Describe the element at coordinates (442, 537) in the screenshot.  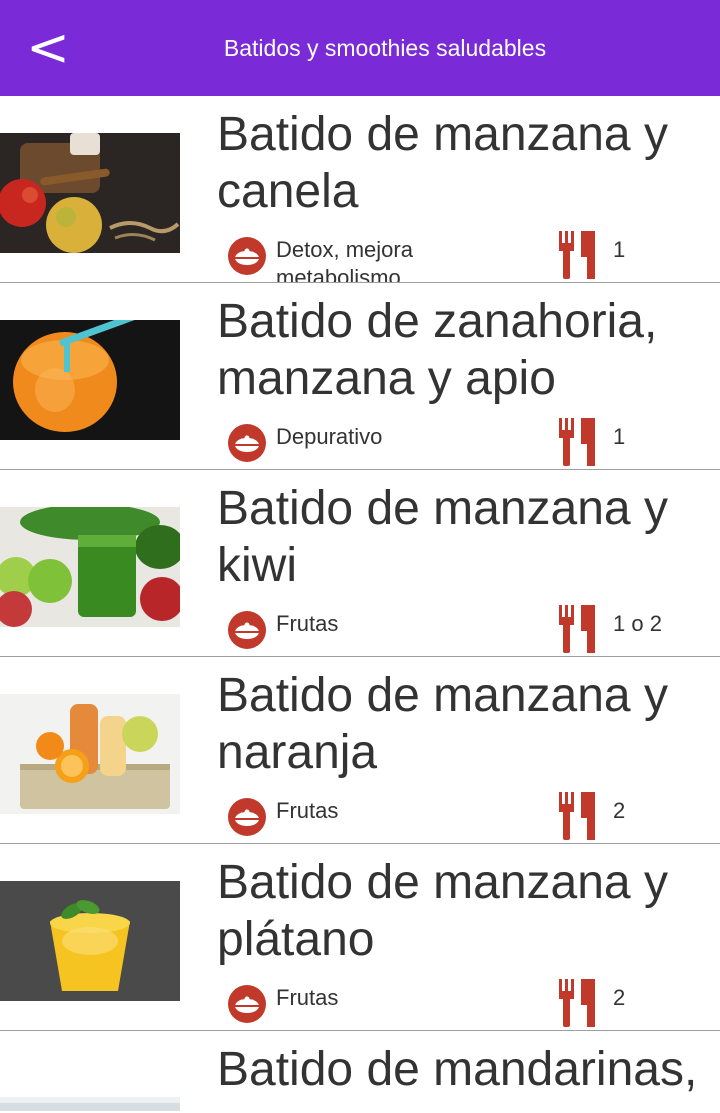
I see `recipe-title: Batido de manzana y kiwi` at that location.